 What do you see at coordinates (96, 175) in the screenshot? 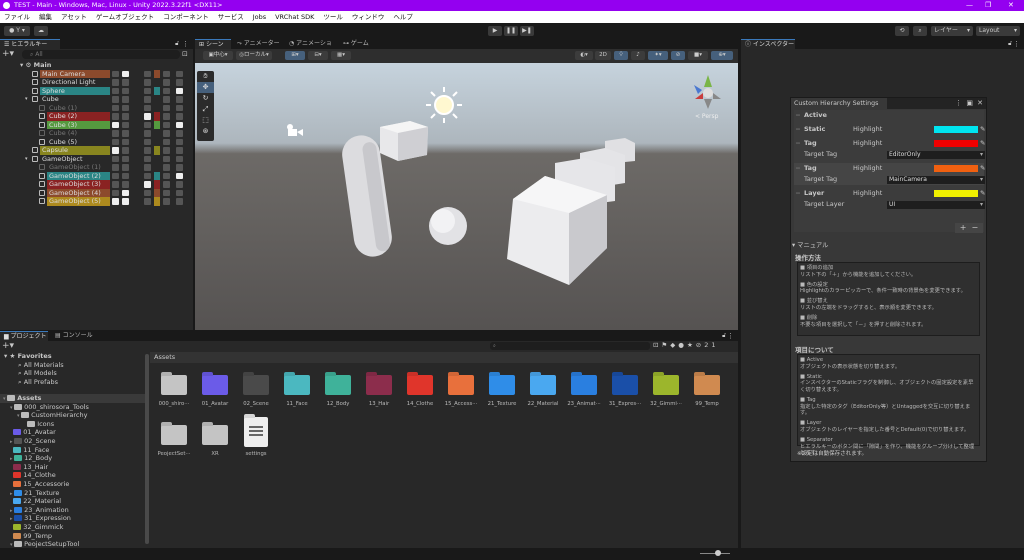
I see `hierarchy-row: GameObject (2)` at bounding box center [96, 175].